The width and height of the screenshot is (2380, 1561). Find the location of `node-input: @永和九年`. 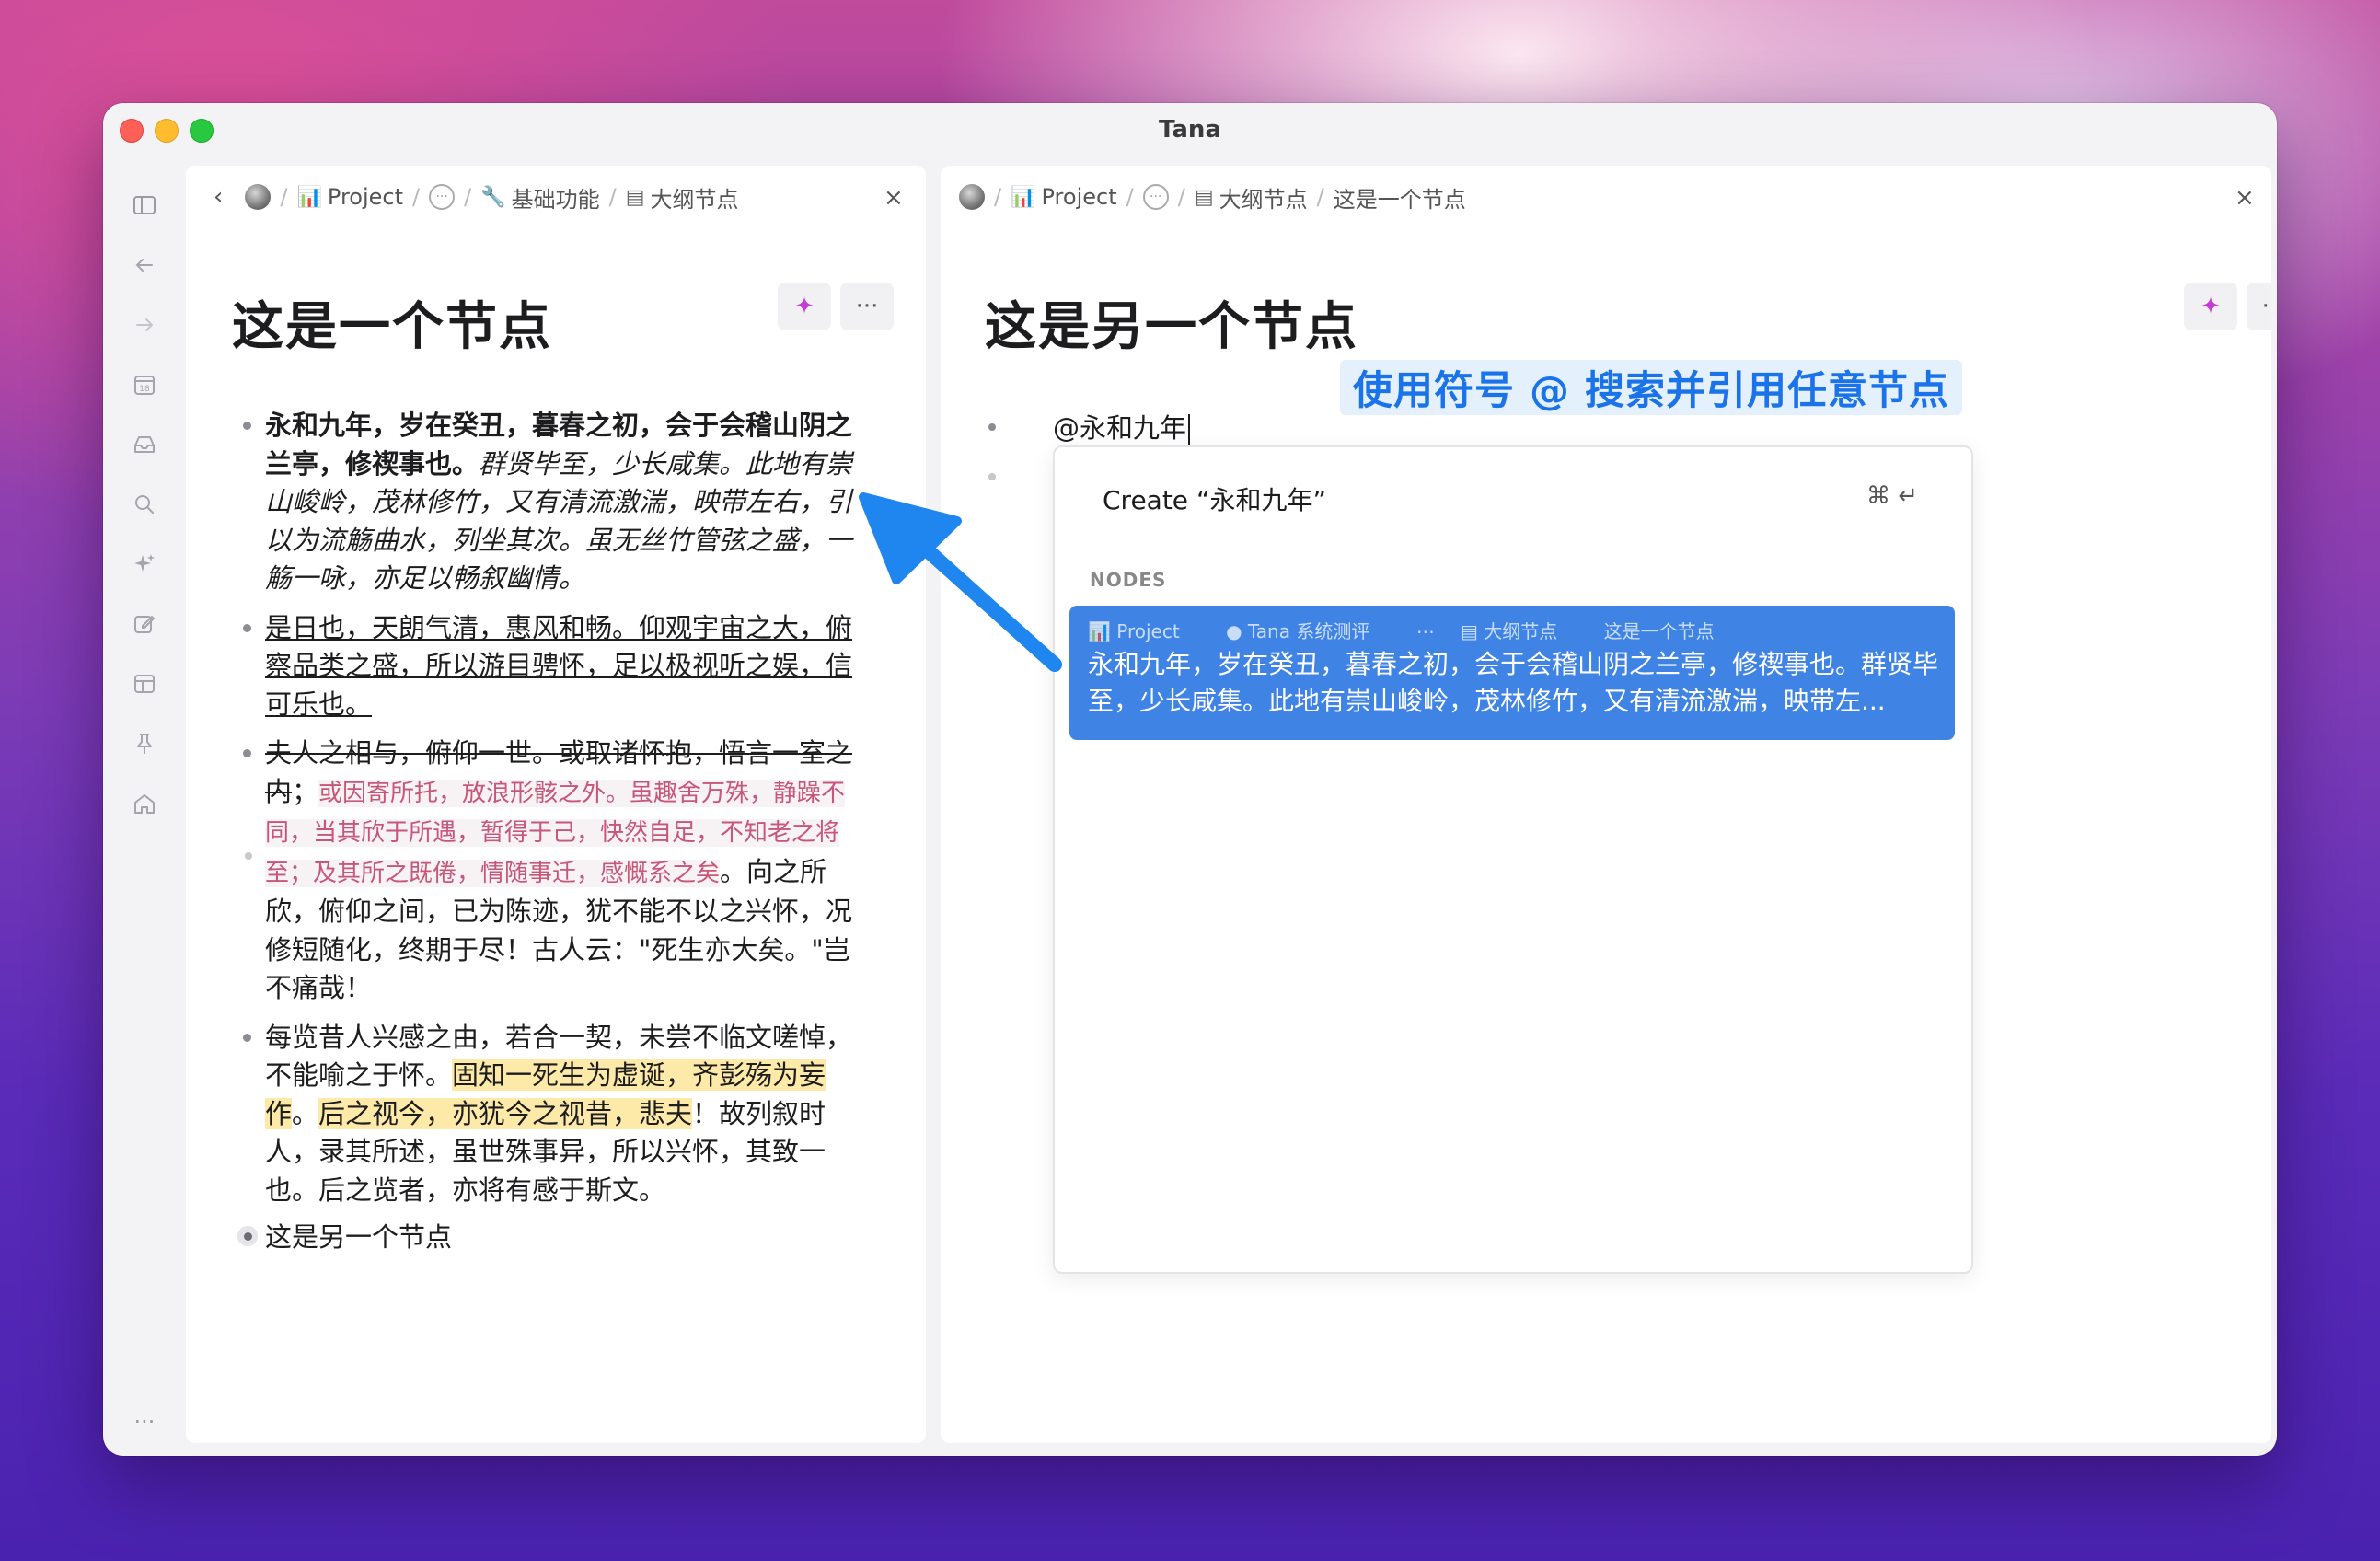

node-input: @永和九年 is located at coordinates (1122, 426).